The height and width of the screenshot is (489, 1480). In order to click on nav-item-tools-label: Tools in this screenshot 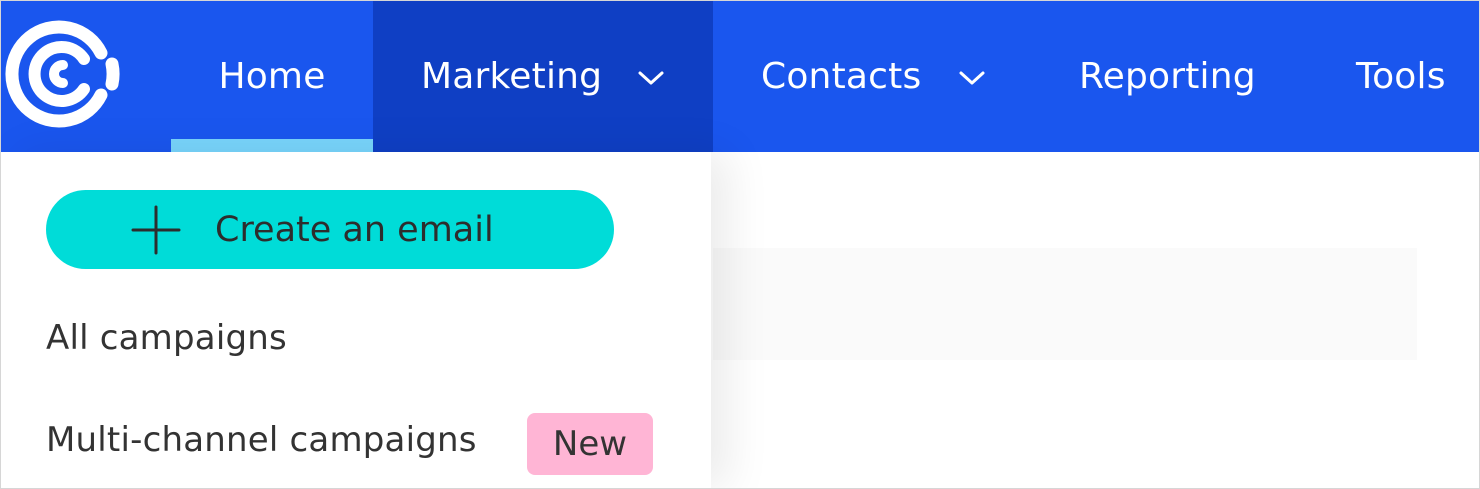, I will do `click(1401, 76)`.